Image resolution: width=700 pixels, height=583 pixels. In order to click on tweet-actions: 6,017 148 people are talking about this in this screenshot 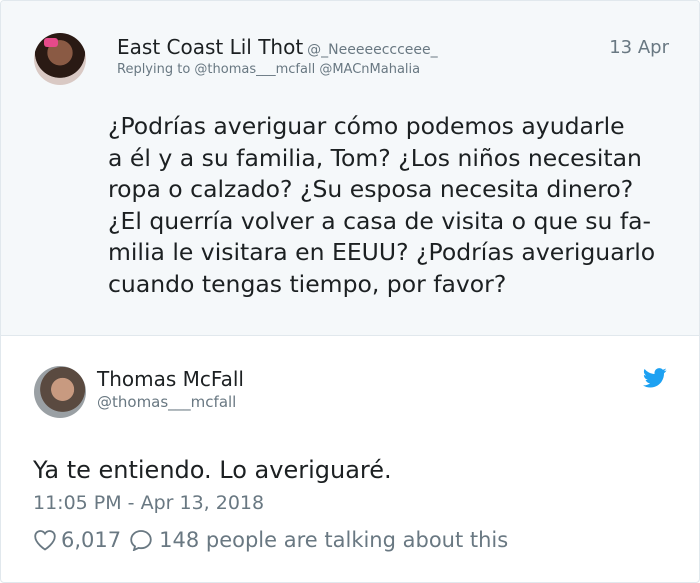, I will do `click(270, 540)`.